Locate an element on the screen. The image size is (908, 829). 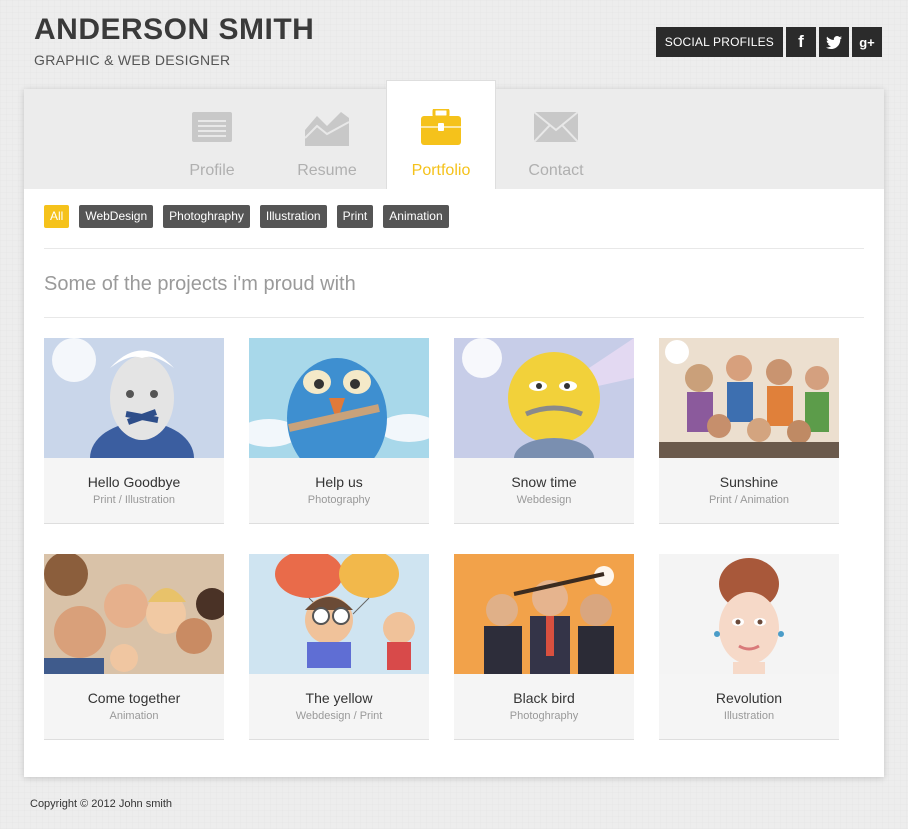
google-plus-button: g+ is located at coordinates (867, 42).